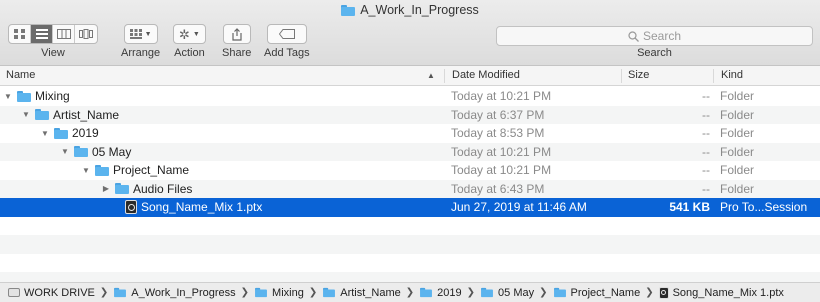  What do you see at coordinates (721, 292) in the screenshot?
I see `path-item: Song_Name_Mix 1.ptx` at bounding box center [721, 292].